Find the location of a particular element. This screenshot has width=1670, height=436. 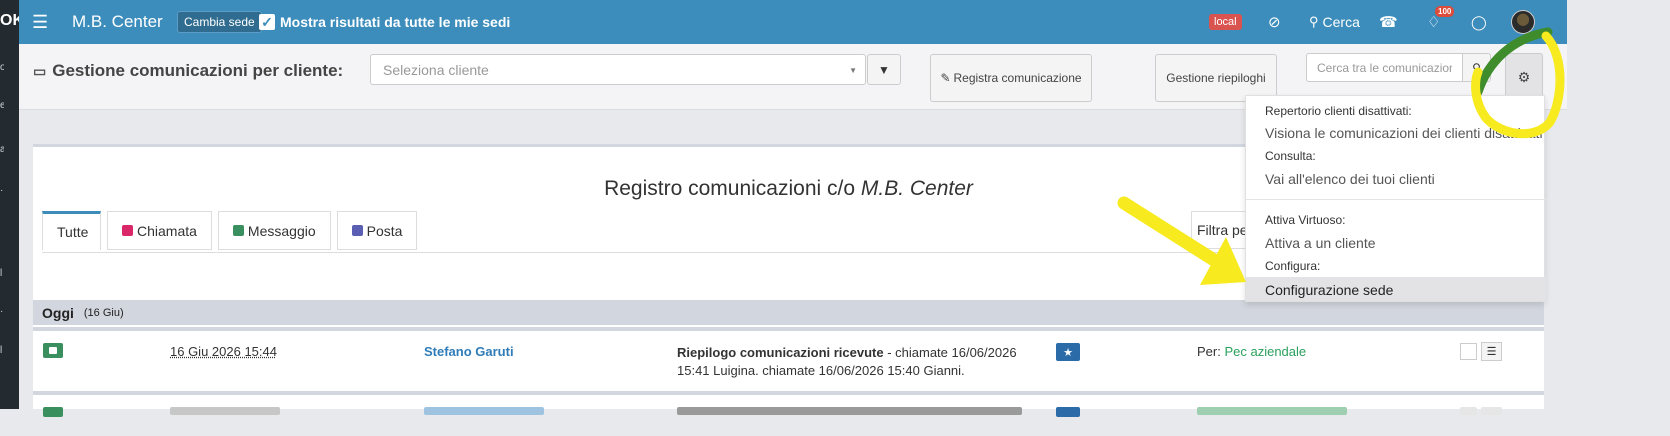

search-submit-button: ⚲ is located at coordinates (1476, 67).